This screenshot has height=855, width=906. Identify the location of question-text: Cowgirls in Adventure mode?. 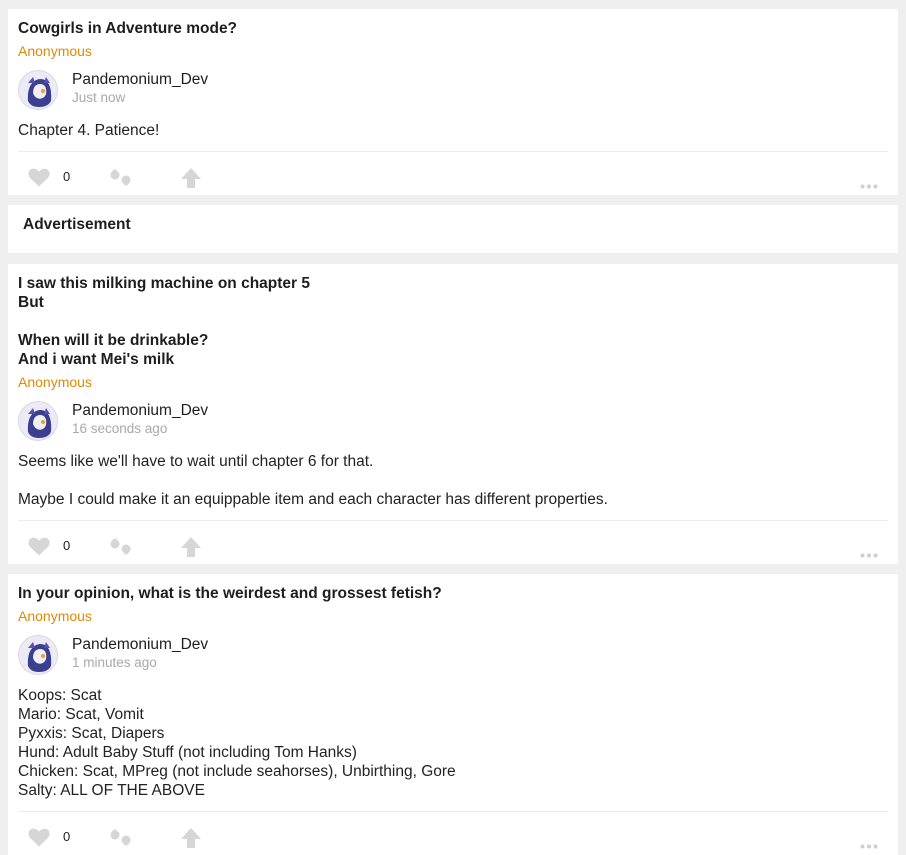
(128, 28).